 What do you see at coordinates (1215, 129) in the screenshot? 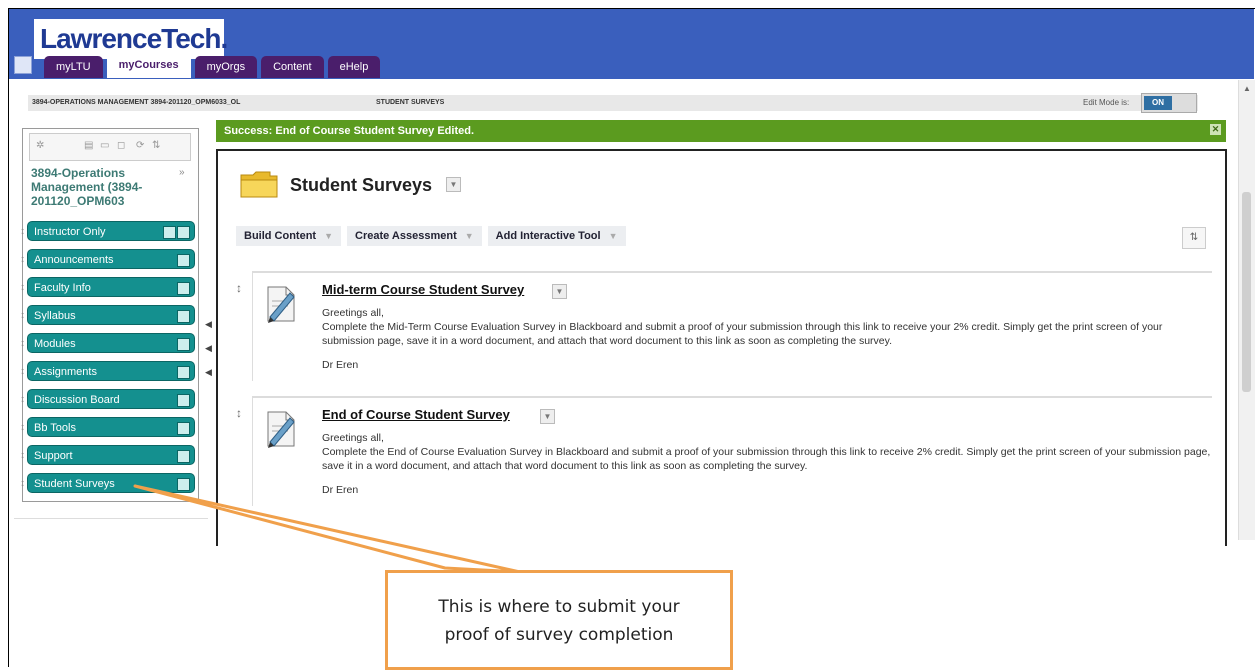
I see `close-icon: ✕` at bounding box center [1215, 129].